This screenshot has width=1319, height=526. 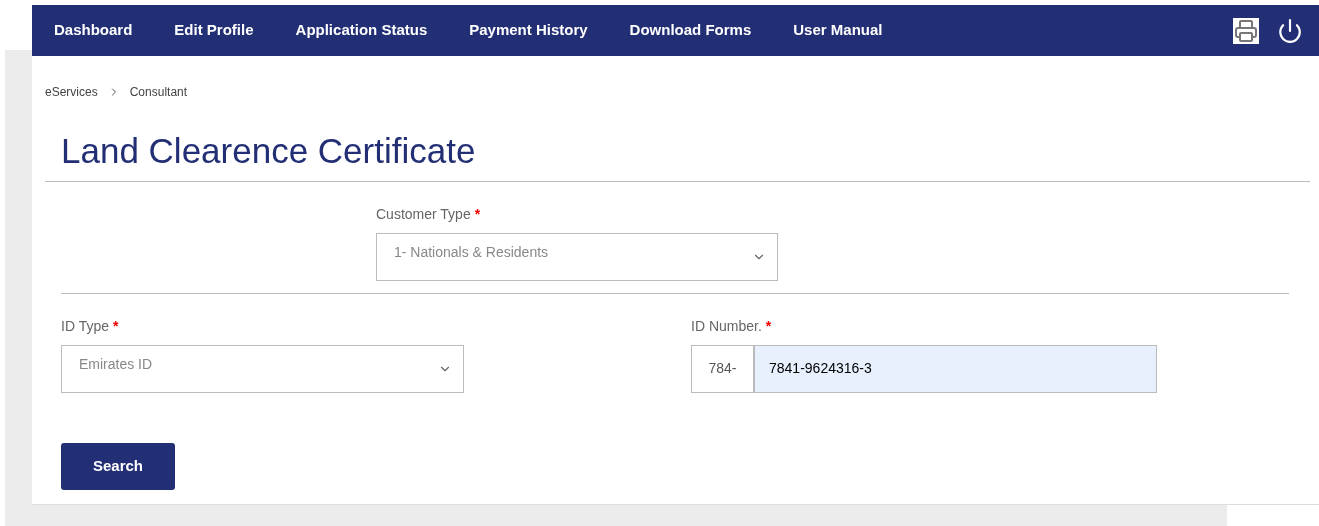 What do you see at coordinates (118, 466) in the screenshot?
I see `search-button: Search` at bounding box center [118, 466].